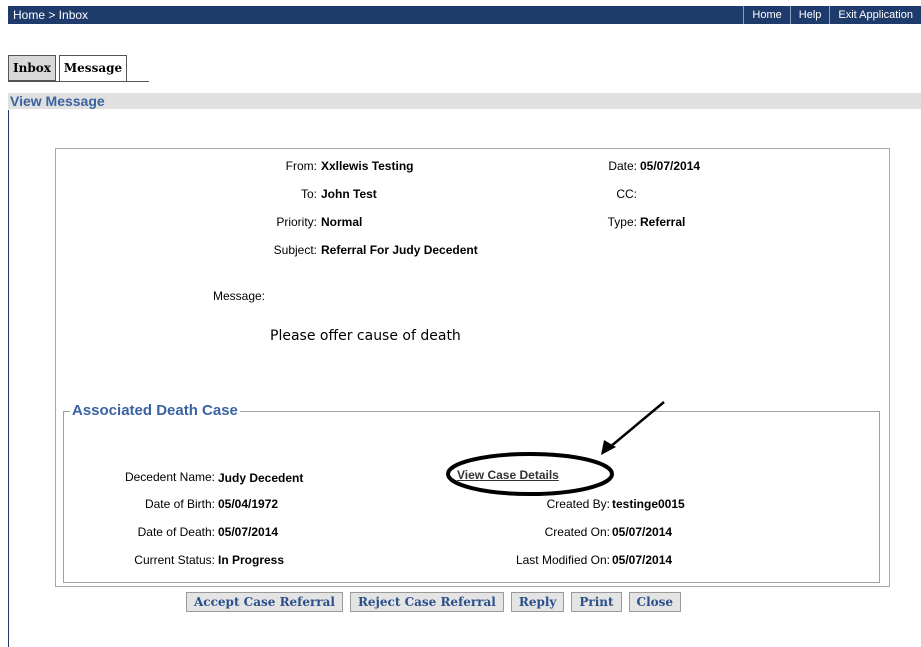 This screenshot has width=921, height=647. Describe the element at coordinates (637, 424) in the screenshot. I see `pointer-arrow-line` at that location.